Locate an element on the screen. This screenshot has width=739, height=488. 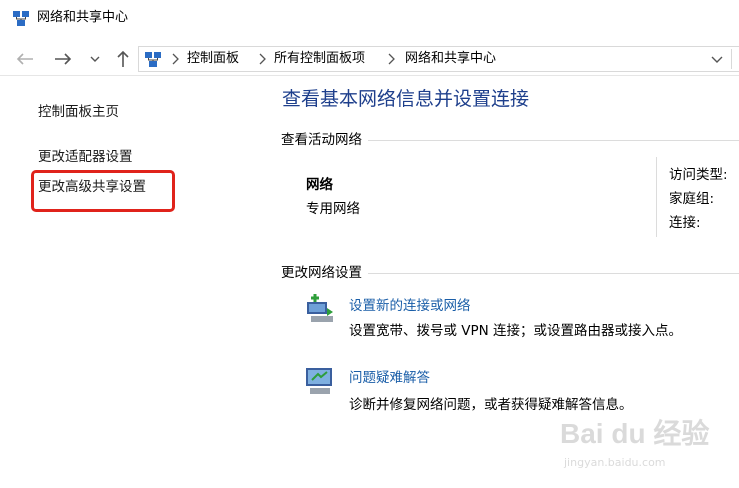
control-panel-icon is located at coordinates (153, 59).